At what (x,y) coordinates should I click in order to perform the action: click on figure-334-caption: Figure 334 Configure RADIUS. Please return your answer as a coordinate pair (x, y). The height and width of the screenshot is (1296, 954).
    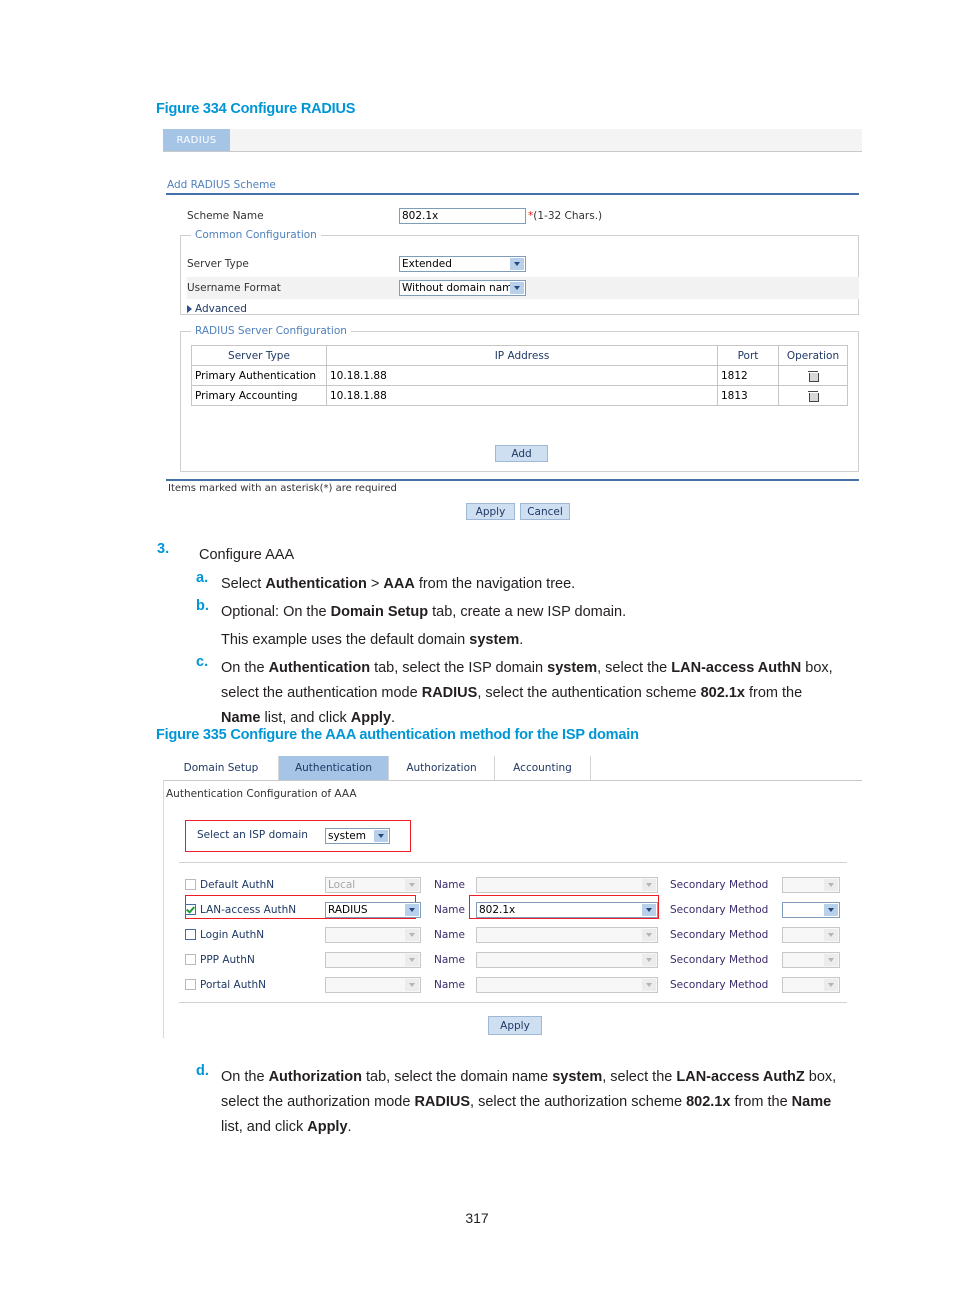
    Looking at the image, I should click on (256, 109).